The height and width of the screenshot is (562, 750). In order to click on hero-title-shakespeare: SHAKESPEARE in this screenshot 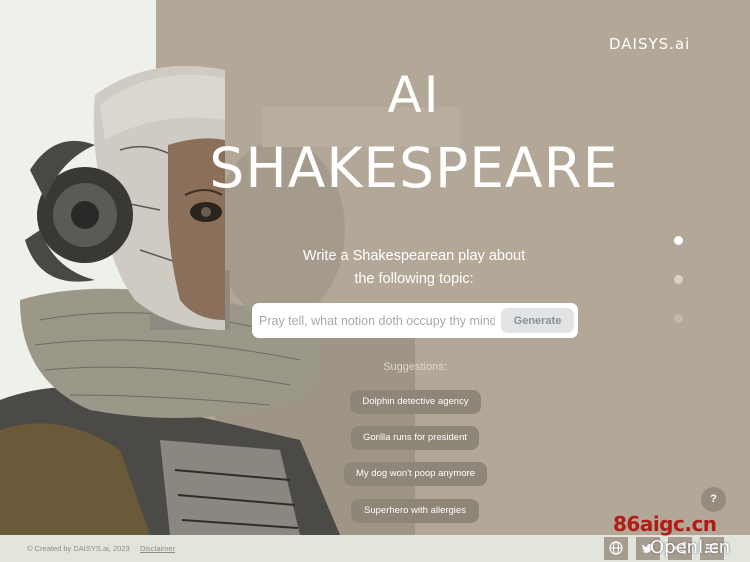, I will do `click(414, 168)`.